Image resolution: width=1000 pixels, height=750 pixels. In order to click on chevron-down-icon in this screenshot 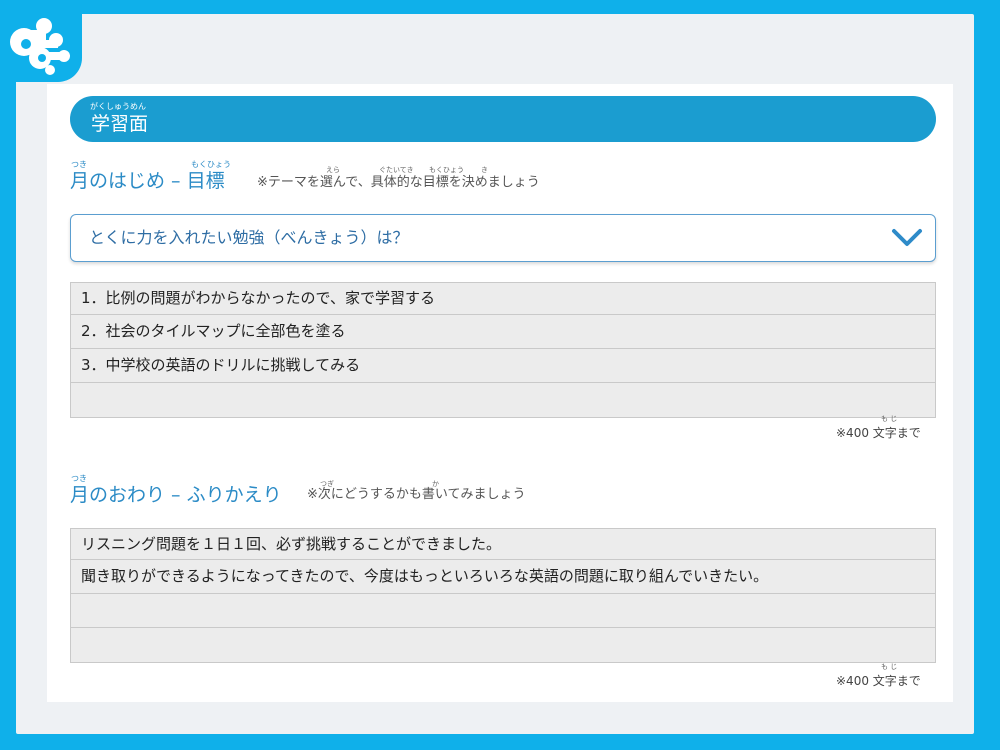, I will do `click(907, 237)`.